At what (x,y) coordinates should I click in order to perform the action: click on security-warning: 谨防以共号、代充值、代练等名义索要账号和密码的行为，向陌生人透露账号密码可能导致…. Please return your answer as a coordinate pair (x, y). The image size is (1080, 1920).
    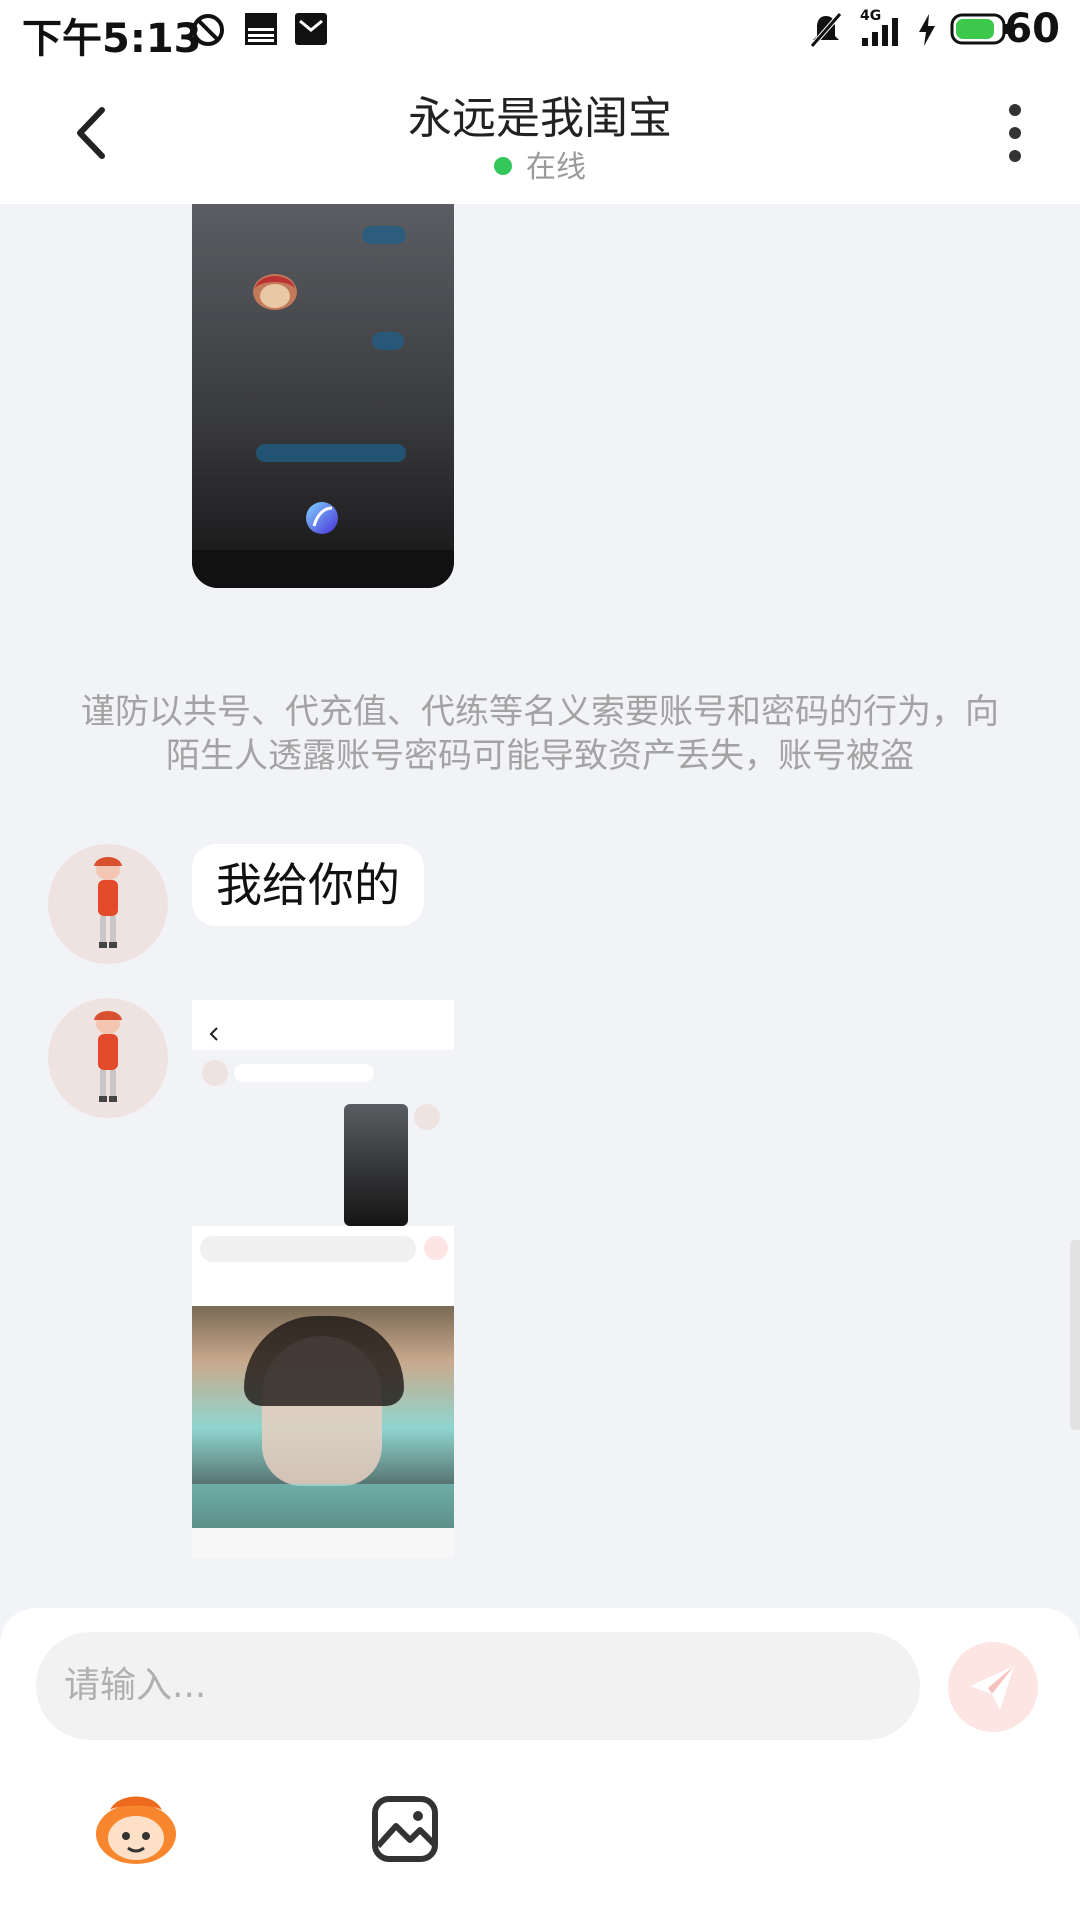
    Looking at the image, I should click on (540, 734).